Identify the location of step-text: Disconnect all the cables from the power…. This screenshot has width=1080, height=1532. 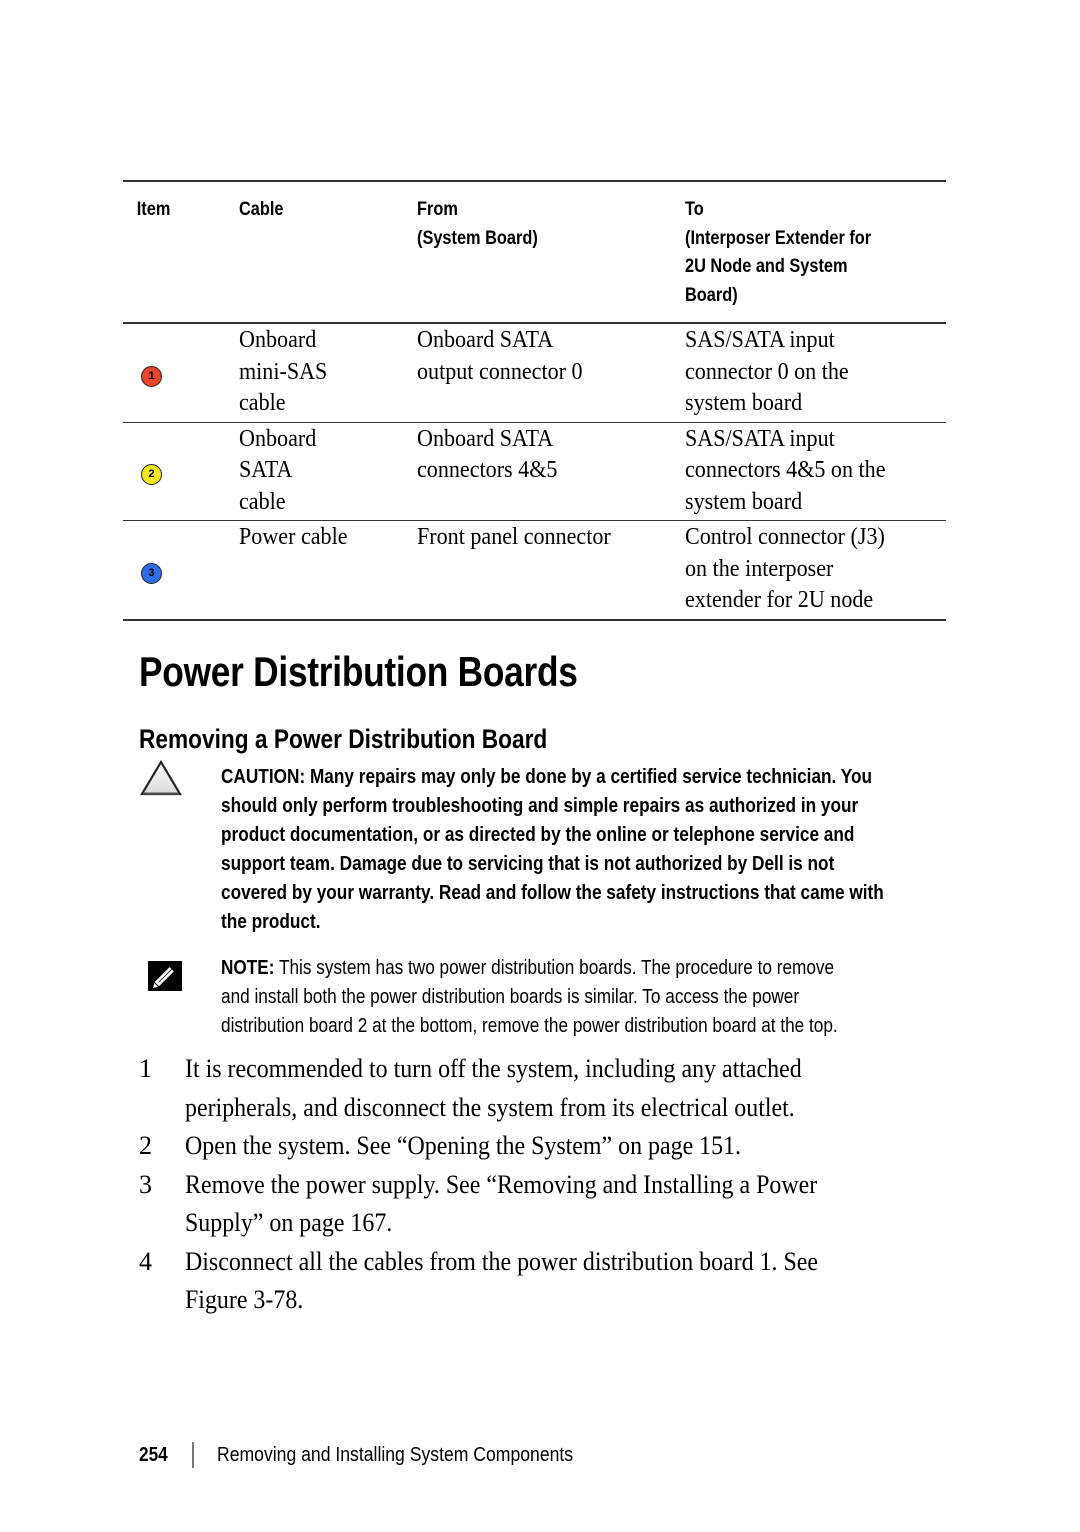
(502, 1280).